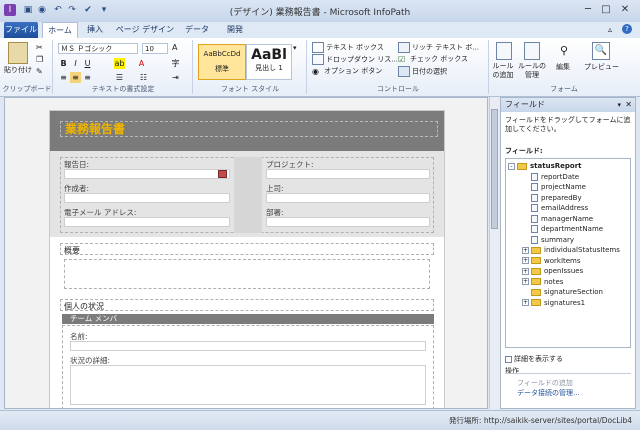 Image resolution: width=640 pixels, height=430 pixels. Describe the element at coordinates (155, 48) in the screenshot. I see `font-size-select: 10` at that location.